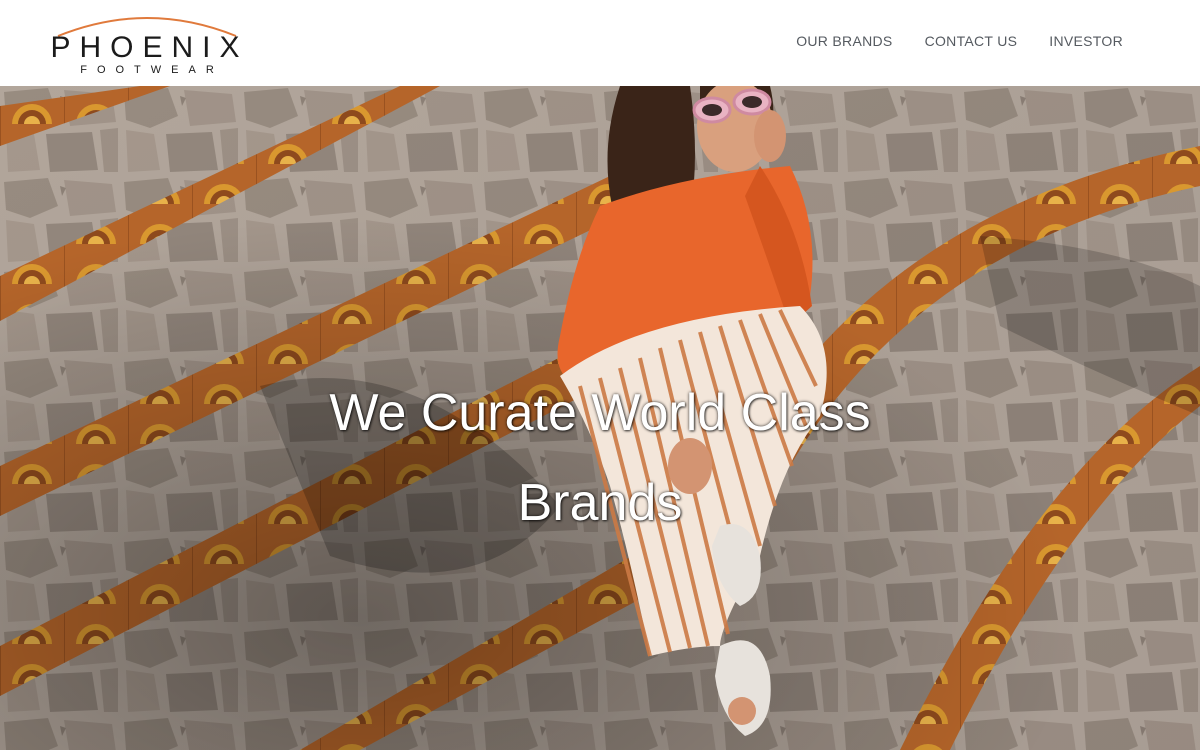 This screenshot has width=1200, height=750. Describe the element at coordinates (1086, 41) in the screenshot. I see `nav-investor: INVESTOR` at that location.